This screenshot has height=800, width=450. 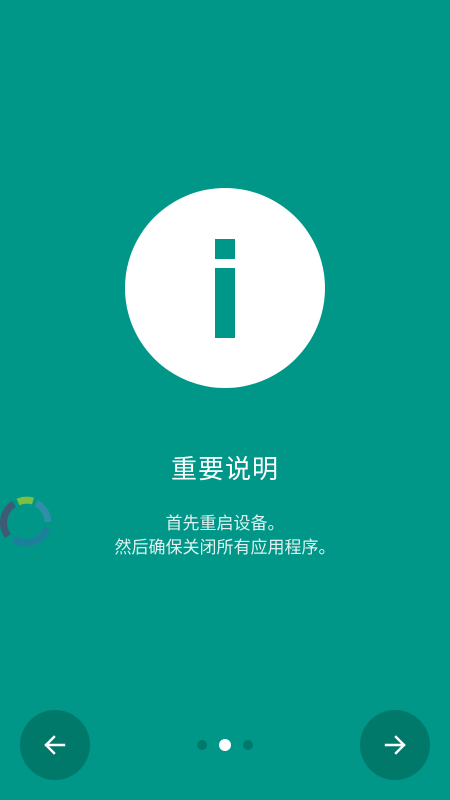 I want to click on spinner-segment-blue, so click(x=43, y=511).